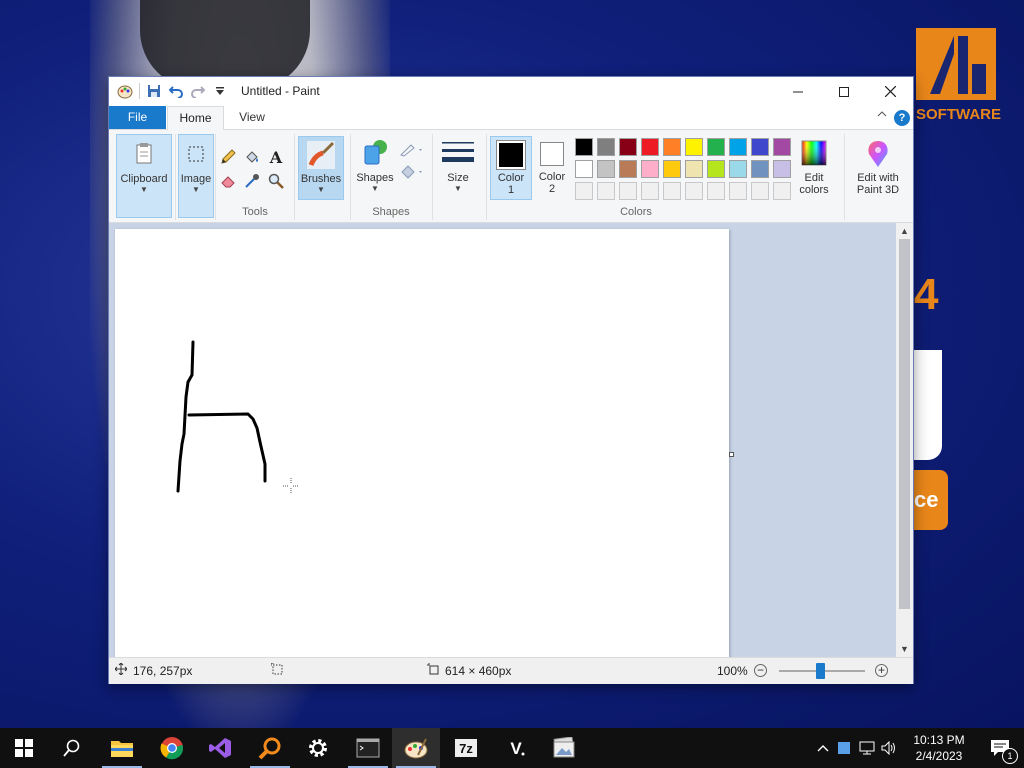  What do you see at coordinates (125, 91) in the screenshot?
I see `paint-app-icon` at bounding box center [125, 91].